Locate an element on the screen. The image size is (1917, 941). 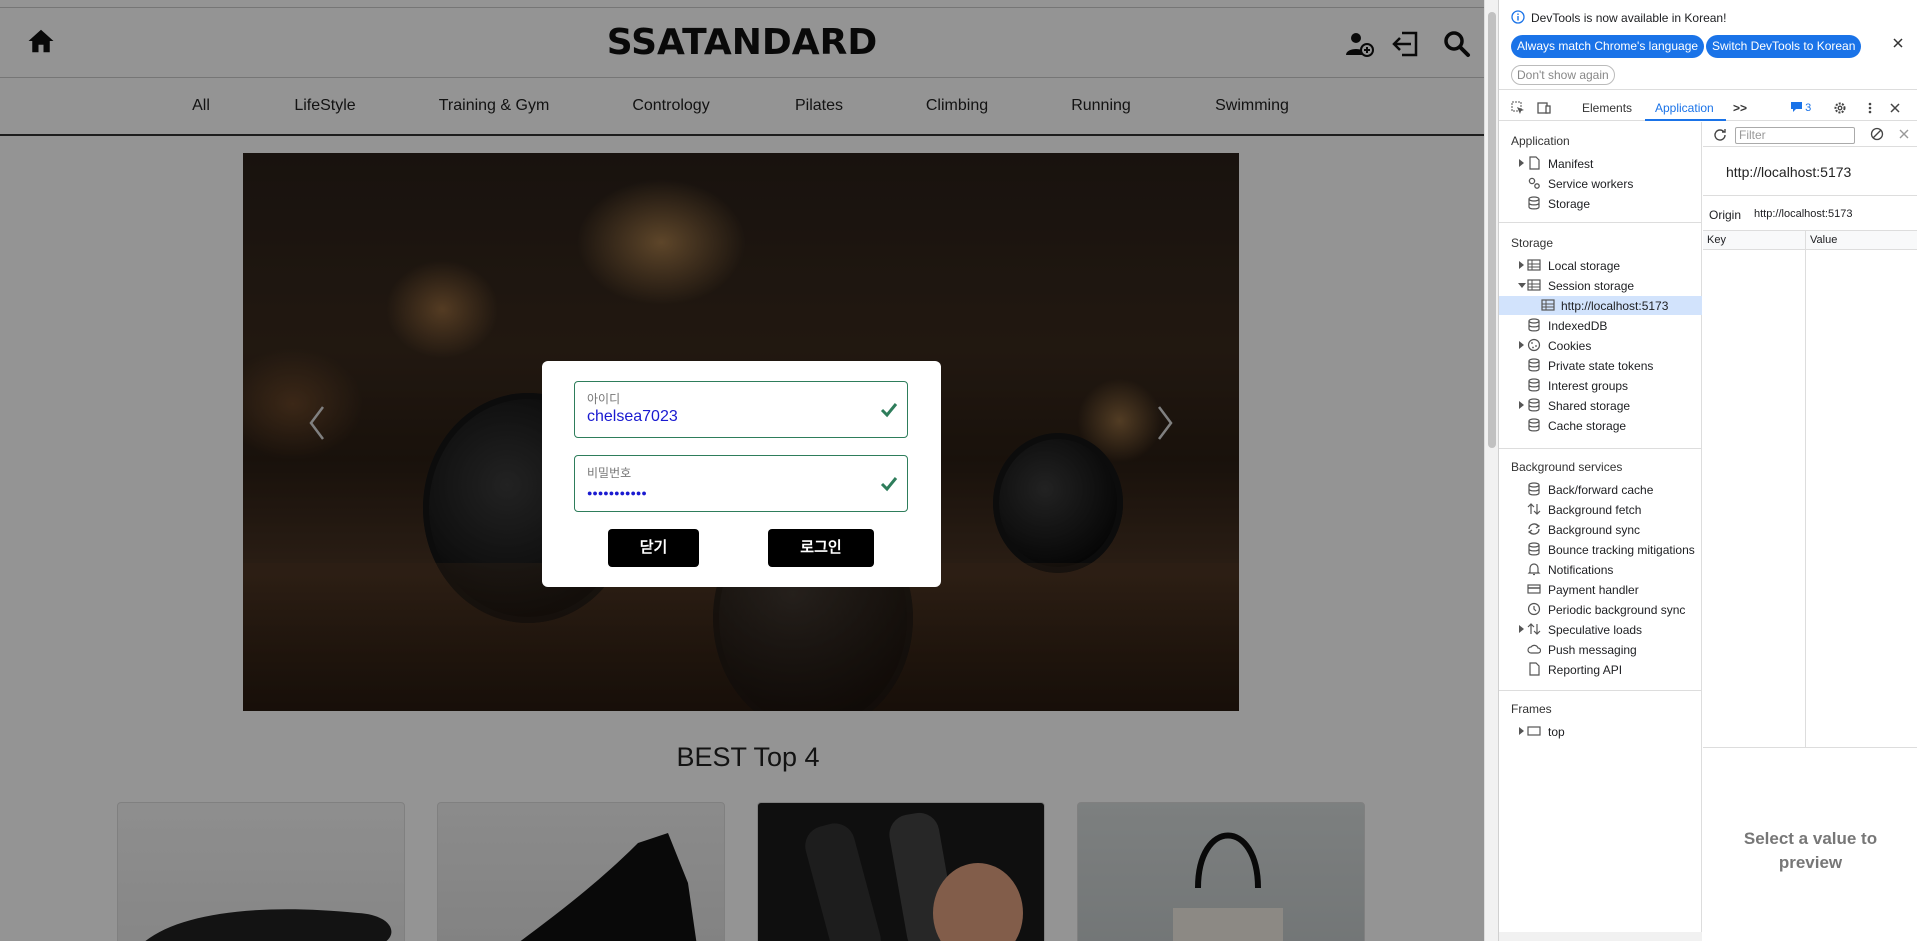
storage-toolbar: Filter is located at coordinates (1810, 134).